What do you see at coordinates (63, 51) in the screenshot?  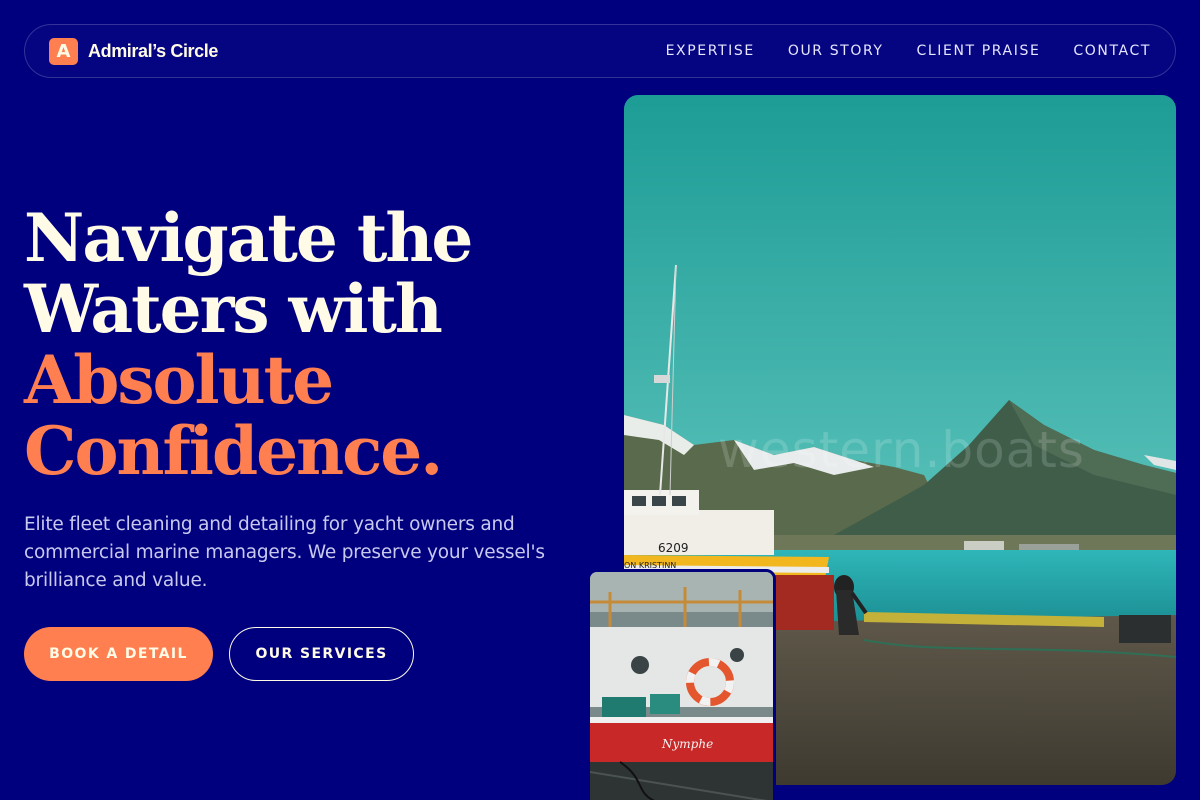 I see `brand-mark-icon: A` at bounding box center [63, 51].